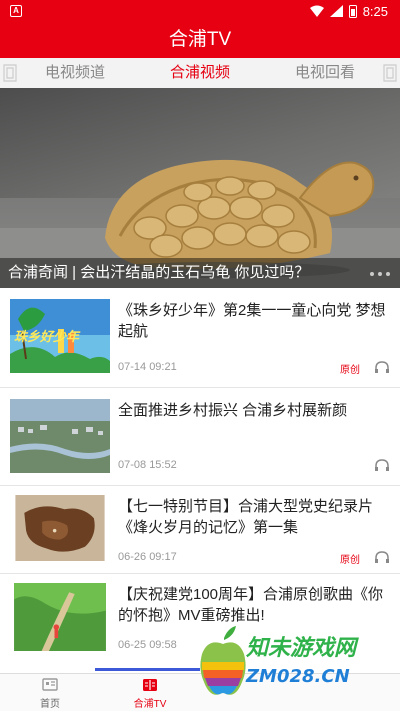  I want to click on news-date: 07-14 09:21, so click(147, 367).